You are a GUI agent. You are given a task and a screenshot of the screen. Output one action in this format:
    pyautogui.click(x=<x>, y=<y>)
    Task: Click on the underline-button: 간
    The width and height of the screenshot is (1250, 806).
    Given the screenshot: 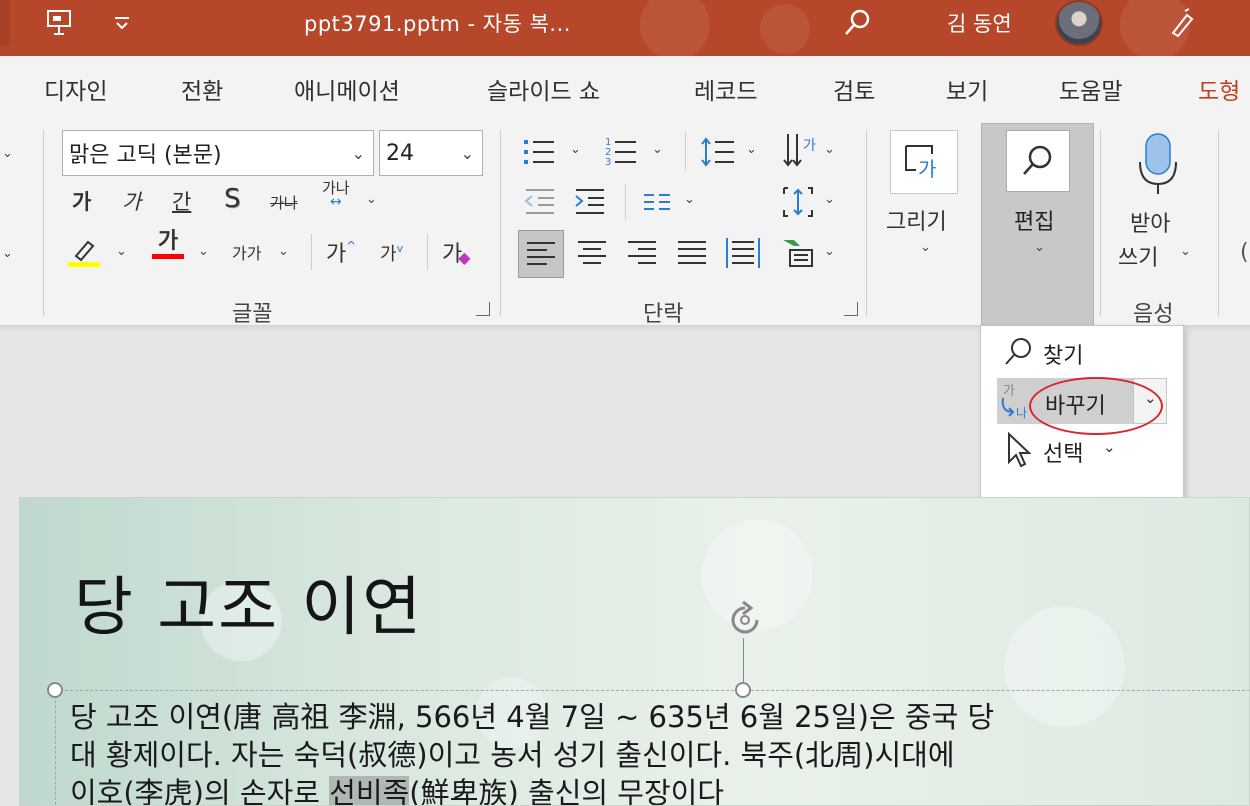 What is the action you would take?
    pyautogui.click(x=181, y=201)
    